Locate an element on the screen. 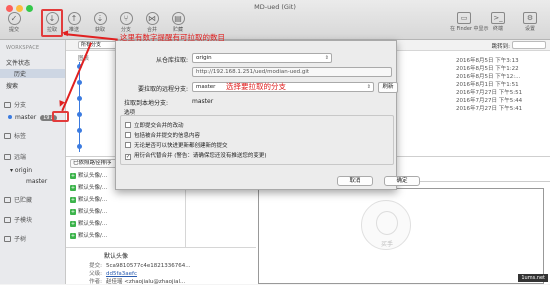 The image size is (550, 285). settings-button: ⚙ 设置 is located at coordinates (530, 25).